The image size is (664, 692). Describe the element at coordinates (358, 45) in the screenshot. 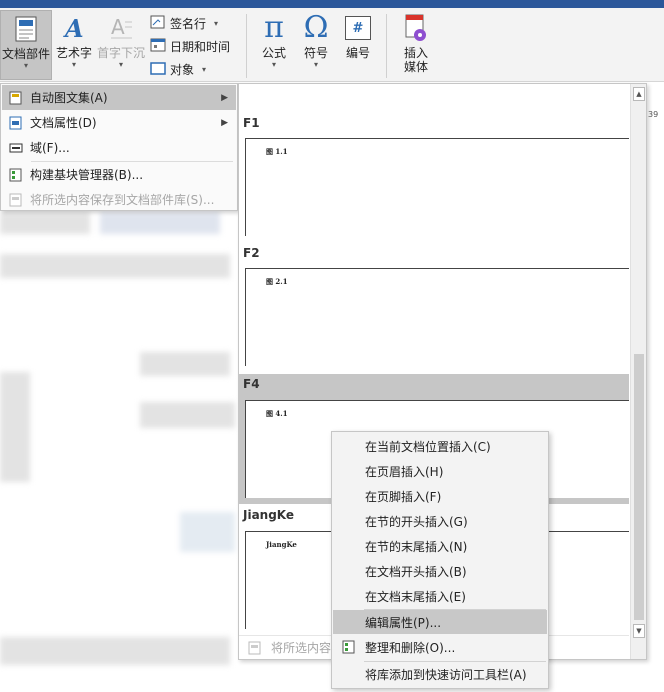

I see `number-button: # 编号` at that location.